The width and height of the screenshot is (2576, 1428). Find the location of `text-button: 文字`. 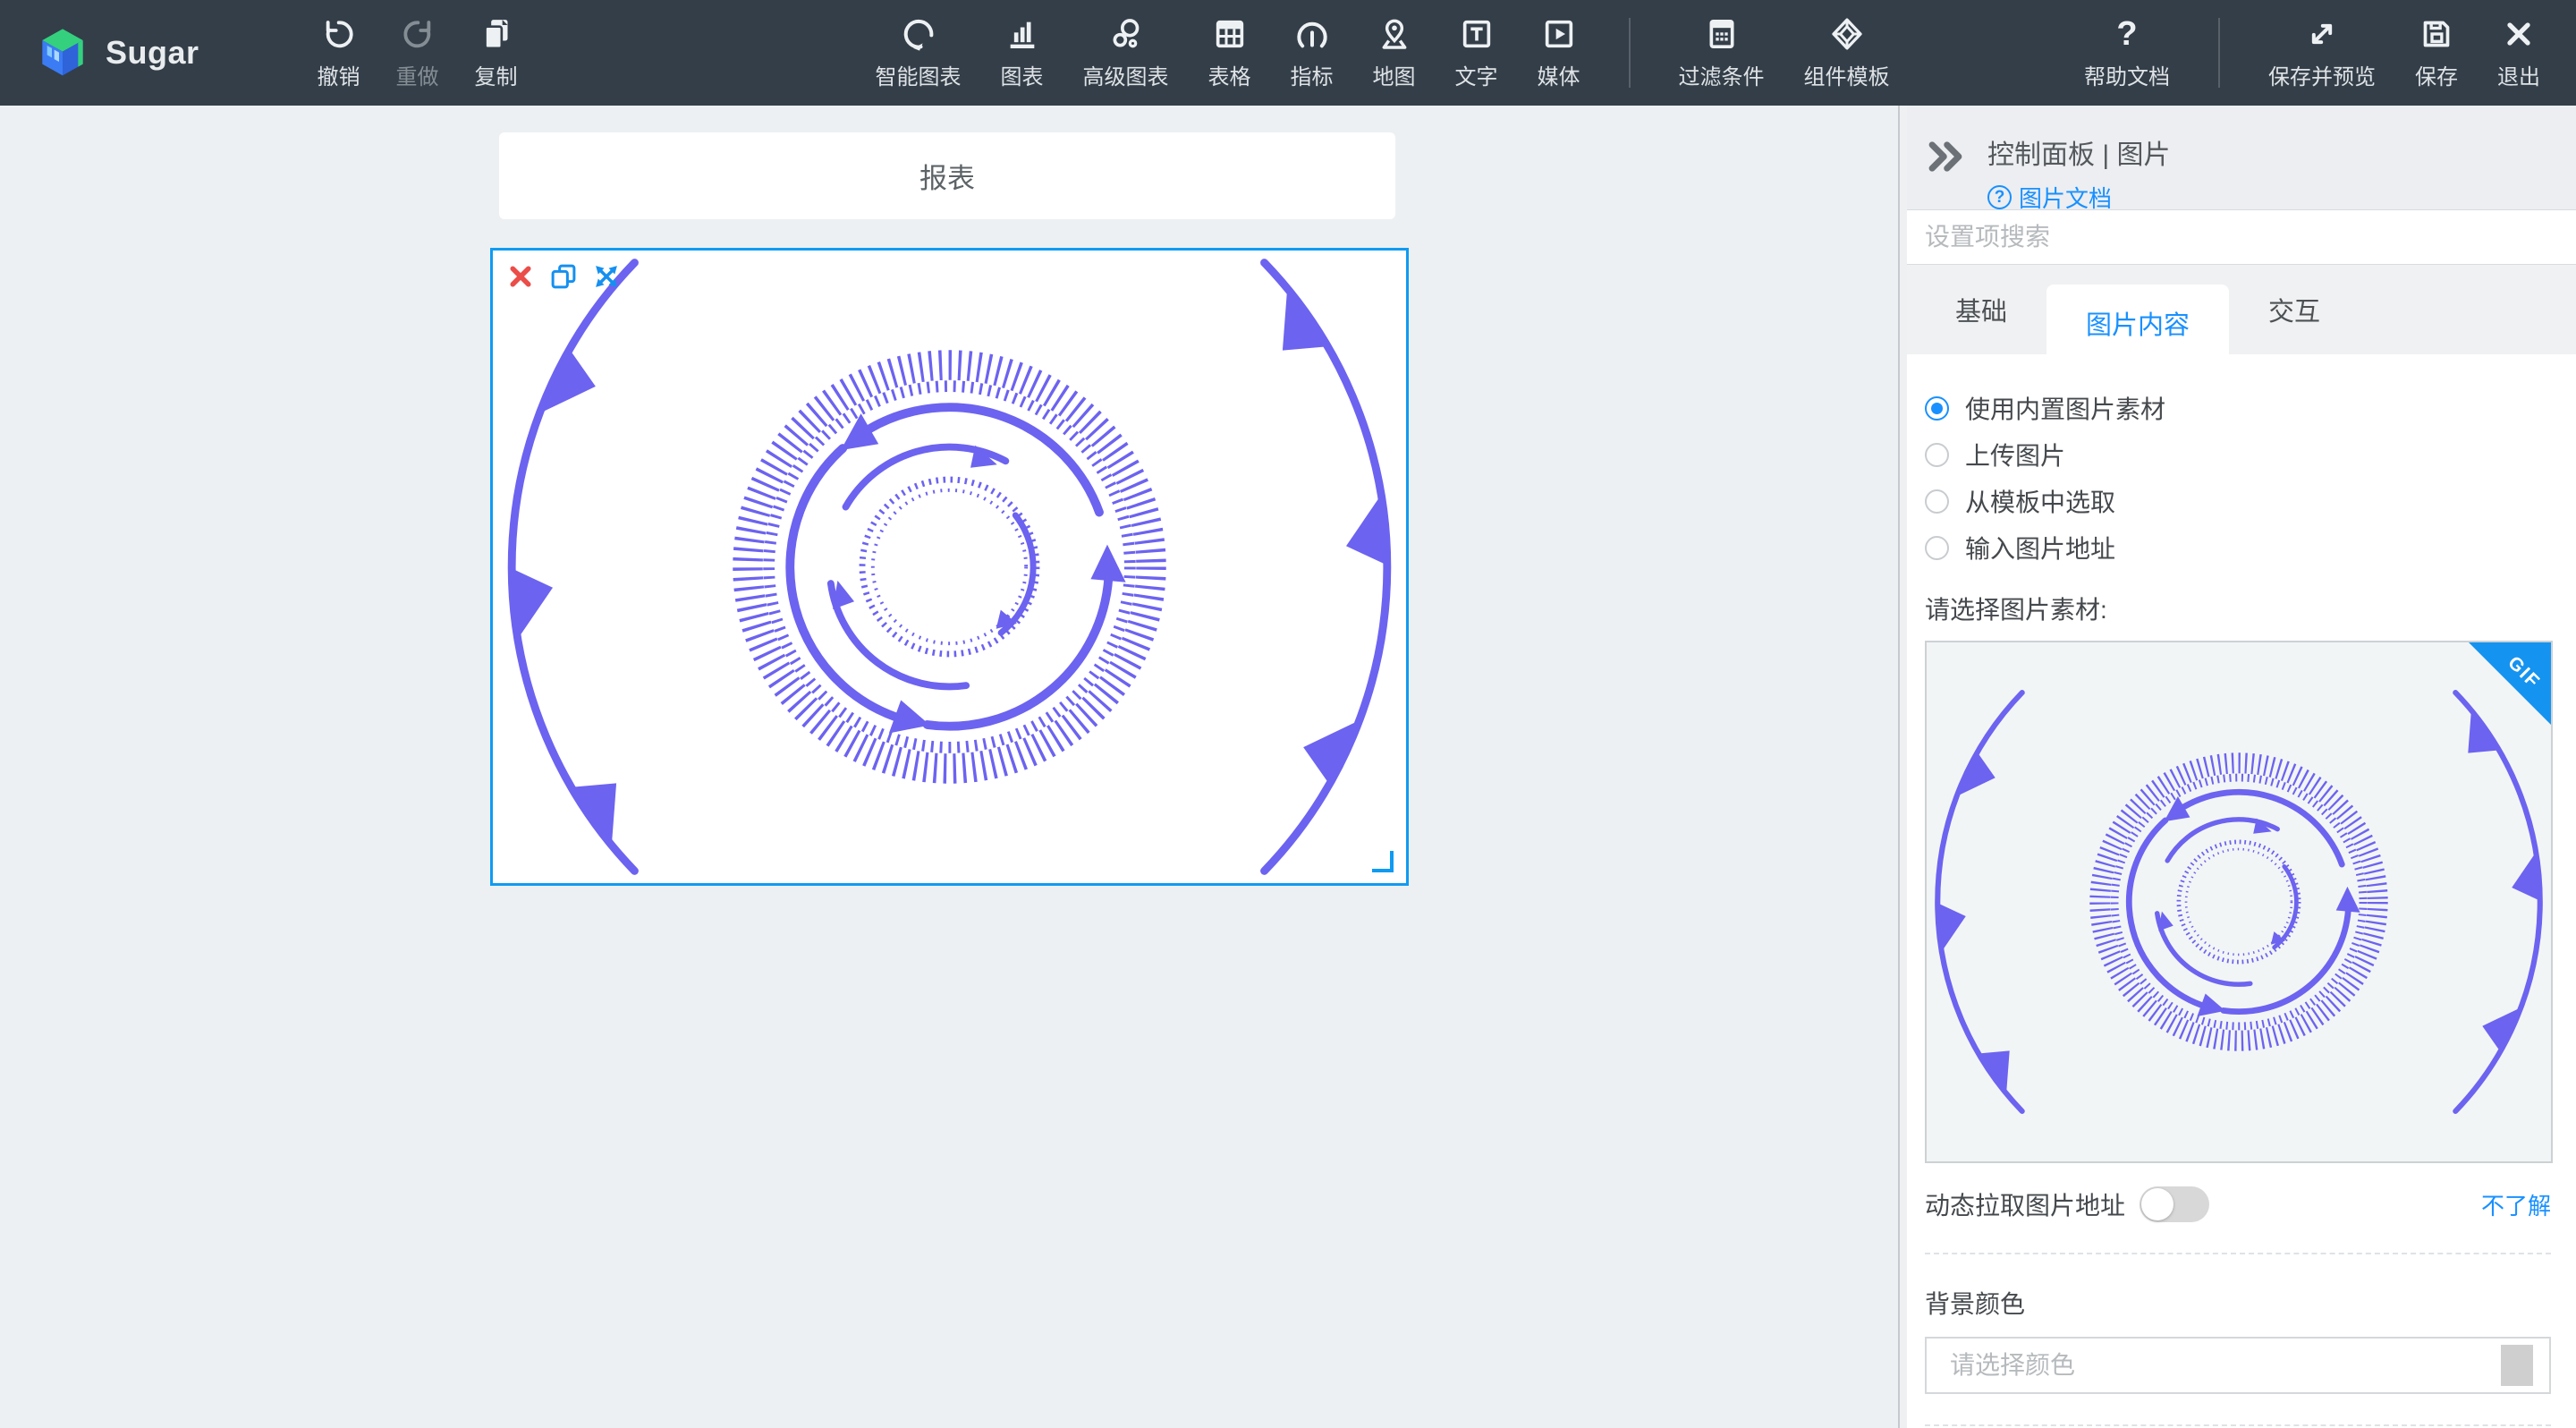

text-button: 文字 is located at coordinates (1476, 53).